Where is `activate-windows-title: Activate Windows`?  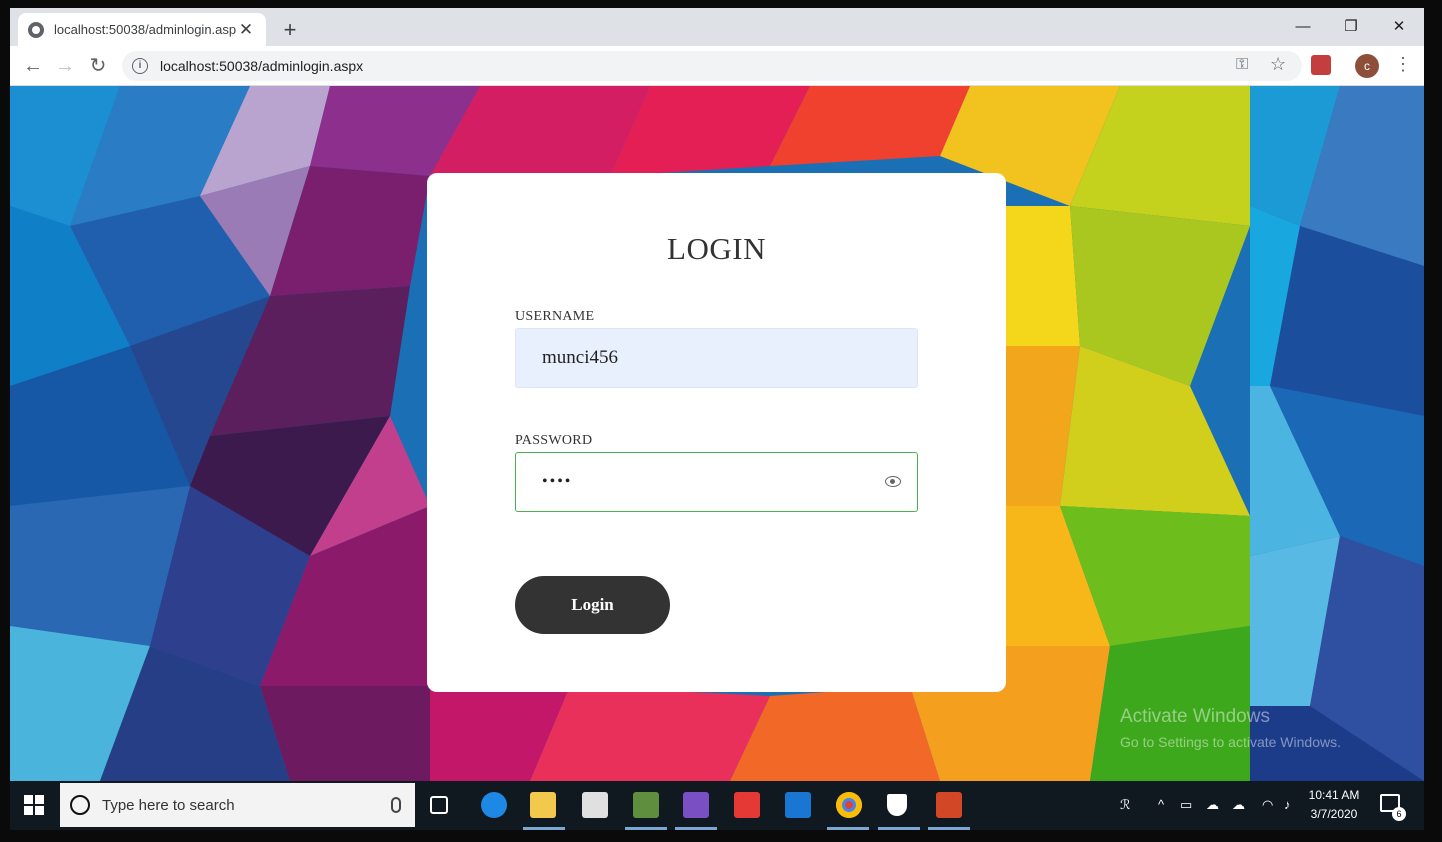 activate-windows-title: Activate Windows is located at coordinates (1195, 716).